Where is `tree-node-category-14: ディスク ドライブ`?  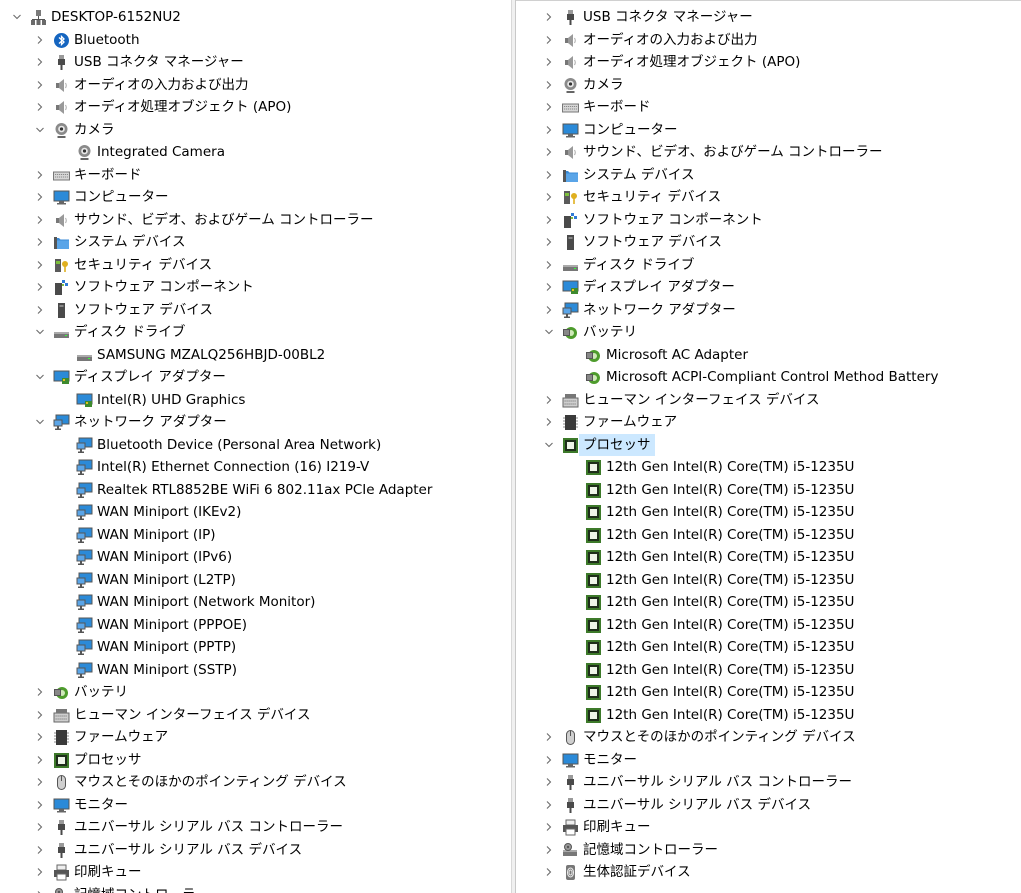 tree-node-category-14: ディスク ドライブ is located at coordinates (255, 332).